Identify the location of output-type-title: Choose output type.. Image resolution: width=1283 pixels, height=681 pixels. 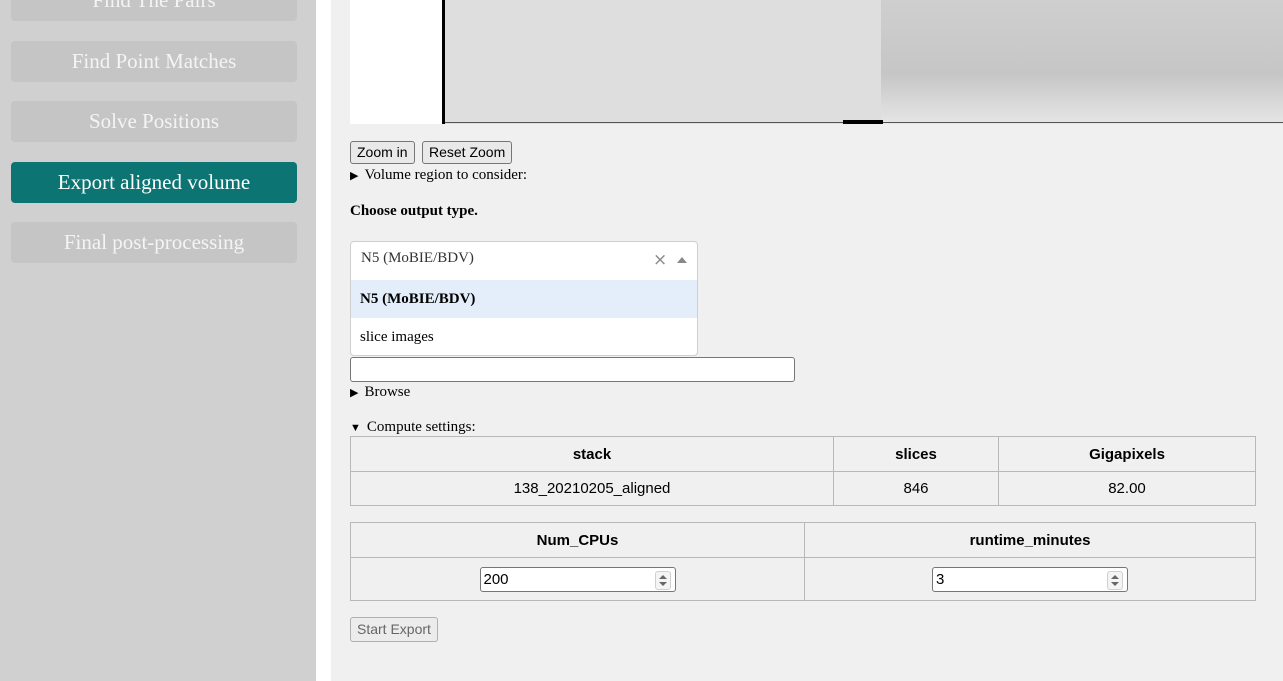
(414, 211).